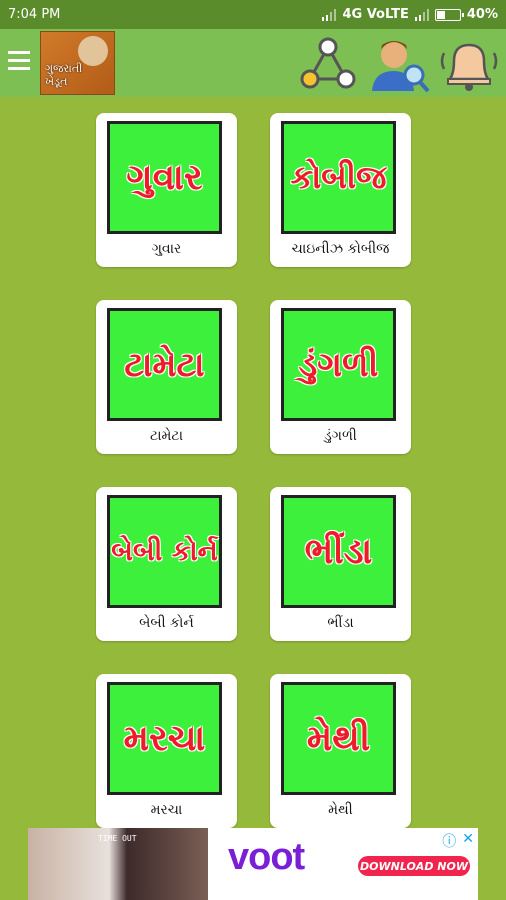 Image resolution: width=506 pixels, height=900 pixels. Describe the element at coordinates (338, 364) in the screenshot. I see `crop-tile-image: ડુંગળી` at that location.